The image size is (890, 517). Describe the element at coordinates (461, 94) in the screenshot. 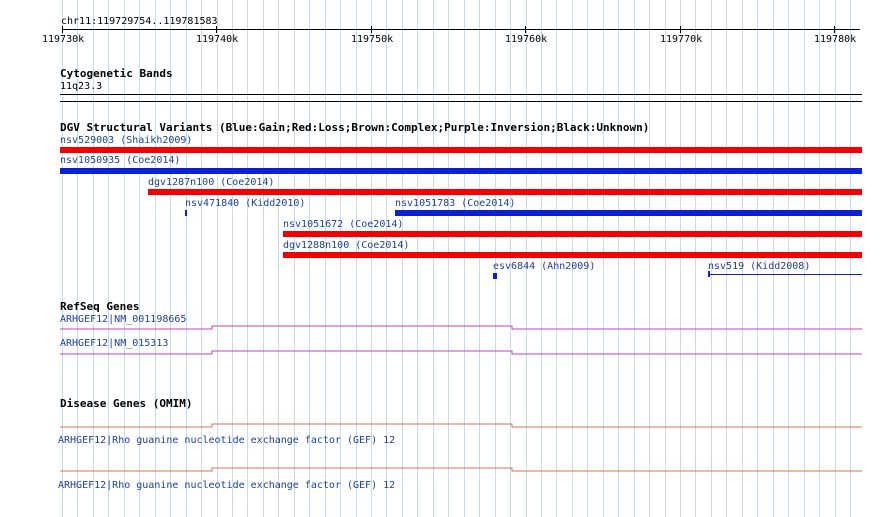

I see `cytoband-border-top` at that location.